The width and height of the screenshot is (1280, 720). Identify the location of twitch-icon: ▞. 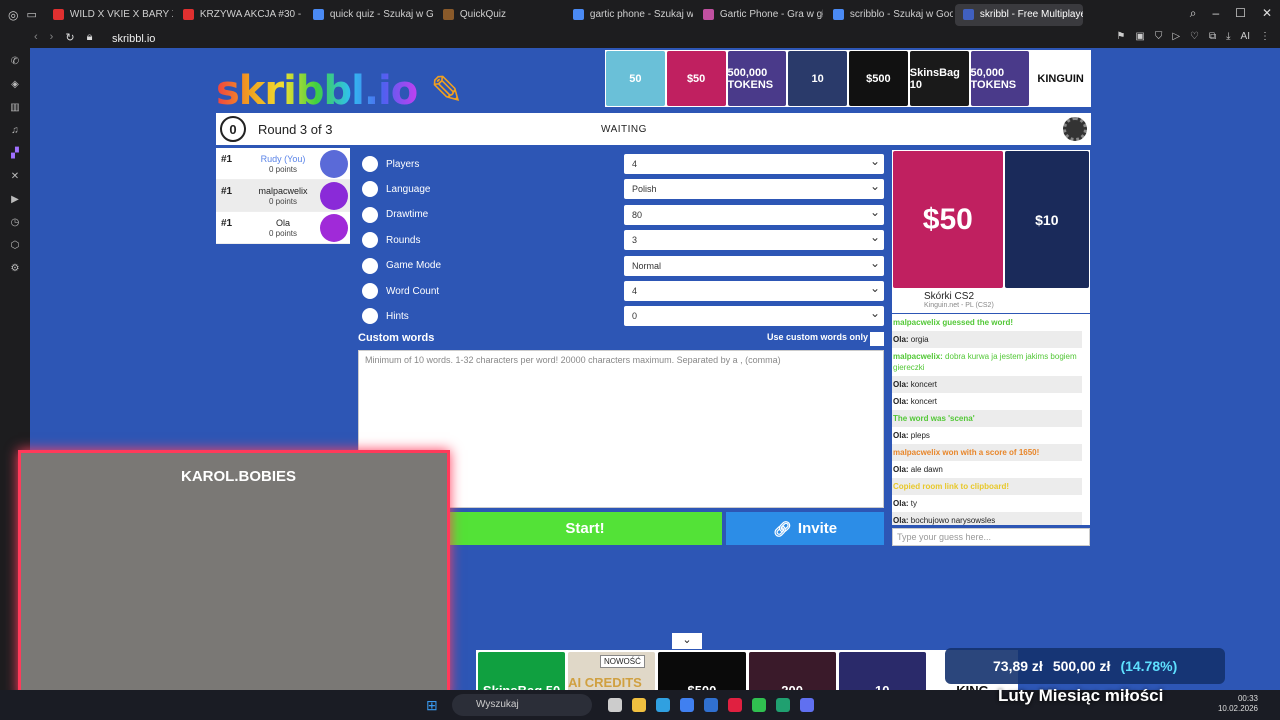
(15, 153).